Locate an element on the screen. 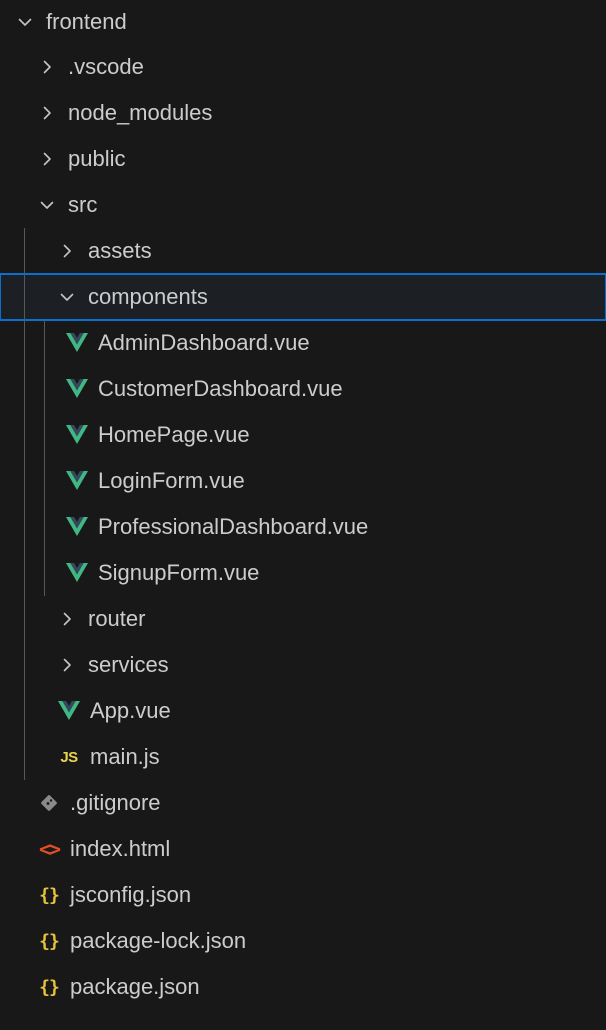 This screenshot has height=1030, width=606. folder-item-public: public is located at coordinates (303, 159).